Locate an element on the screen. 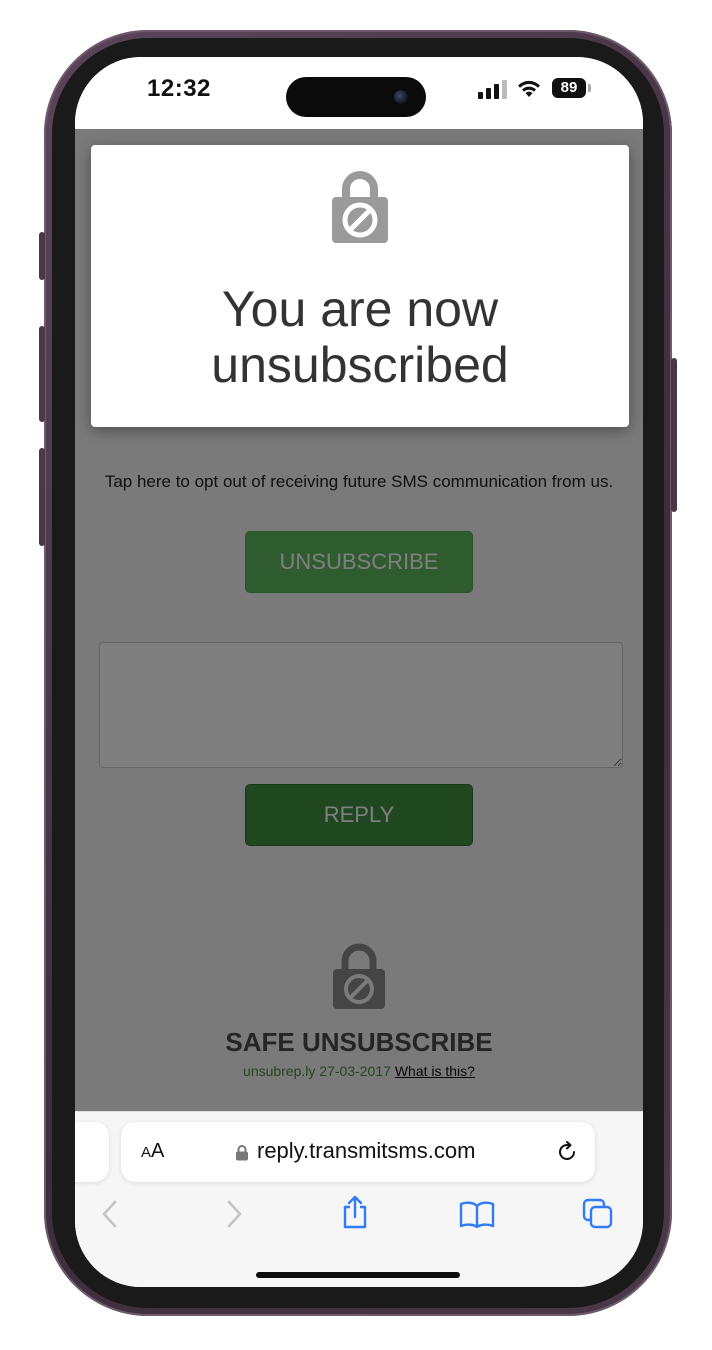 Image resolution: width=712 pixels, height=1350 pixels. lock-blocked-icon is located at coordinates (360, 207).